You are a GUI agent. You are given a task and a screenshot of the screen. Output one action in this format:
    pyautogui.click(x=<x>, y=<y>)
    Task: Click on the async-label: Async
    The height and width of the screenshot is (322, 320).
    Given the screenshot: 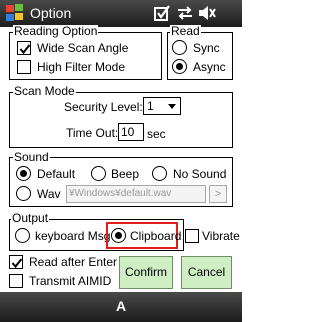 What is the action you would take?
    pyautogui.click(x=209, y=67)
    